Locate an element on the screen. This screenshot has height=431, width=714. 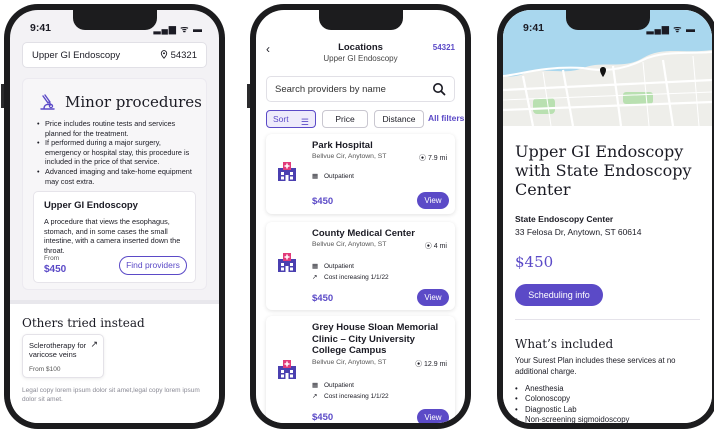
procedures-title: Minor procedures is located at coordinates (133, 102).